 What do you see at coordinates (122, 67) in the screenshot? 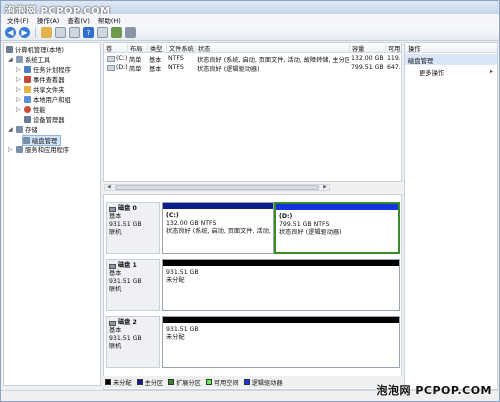
I see `cell-volume: (D:)` at bounding box center [122, 67].